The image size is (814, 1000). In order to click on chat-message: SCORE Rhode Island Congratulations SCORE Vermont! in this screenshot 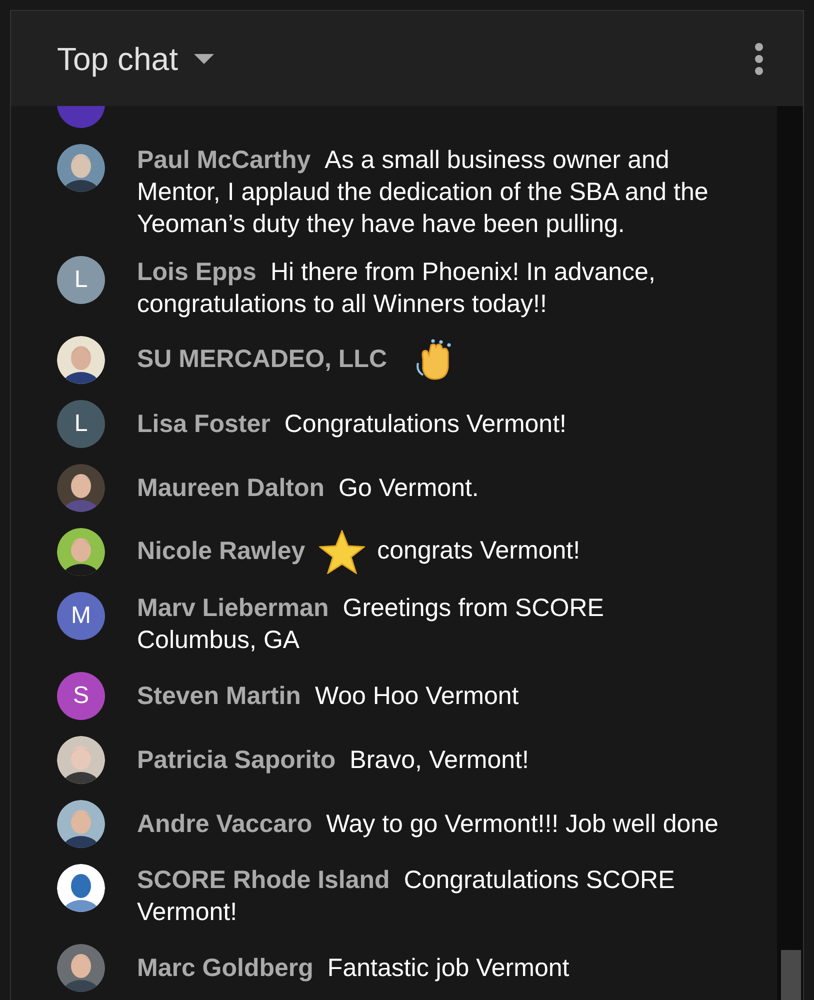, I will do `click(406, 896)`.